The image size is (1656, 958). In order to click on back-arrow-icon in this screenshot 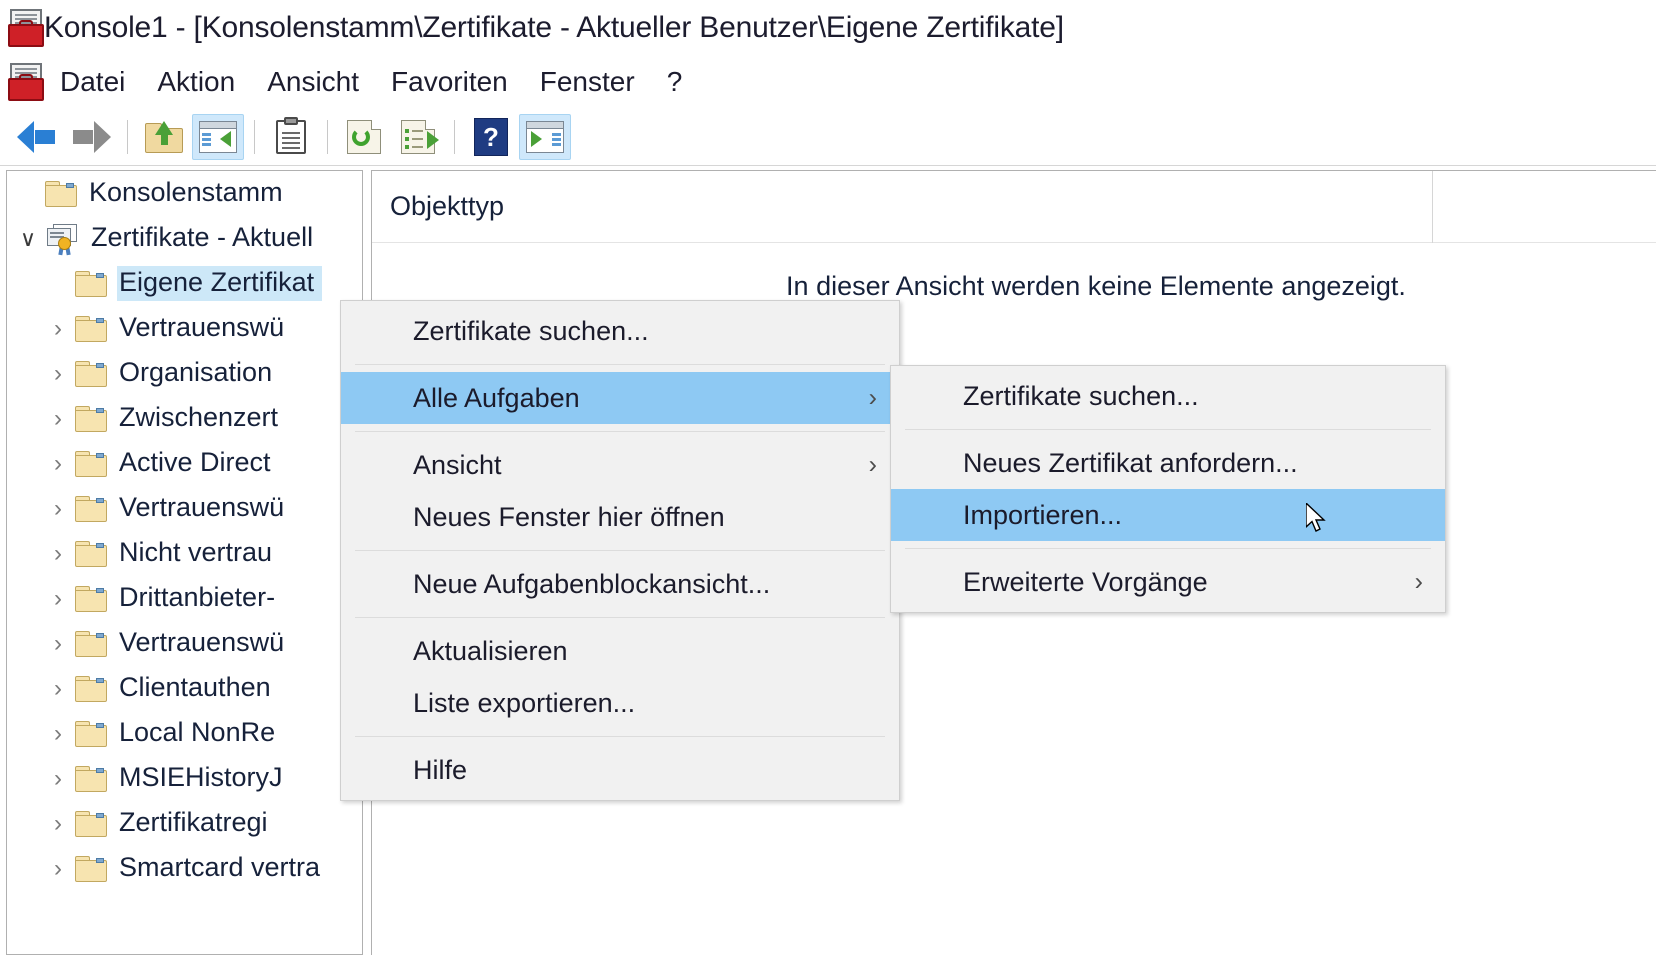, I will do `click(37, 136)`.